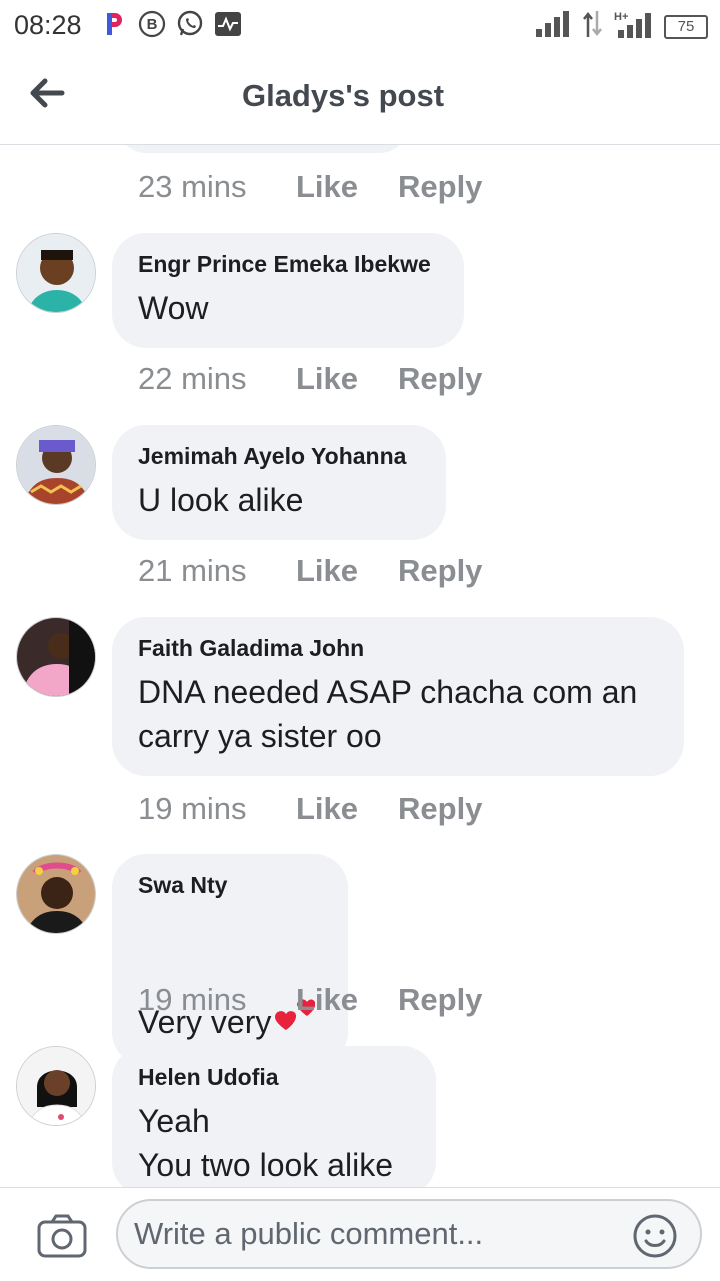 This screenshot has width=720, height=1281. Describe the element at coordinates (288, 290) in the screenshot. I see `comment-bubble: Engr Prince Emeka Ibekwe Wow` at that location.